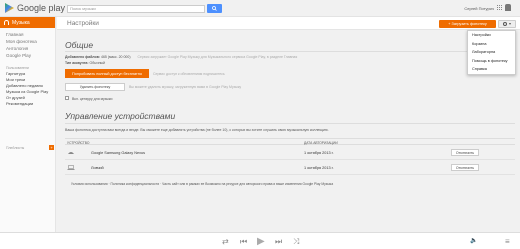 The image size is (520, 249). Describe the element at coordinates (83, 57) in the screenshot. I see `files-added-label: Добавлено файлов:` at that location.